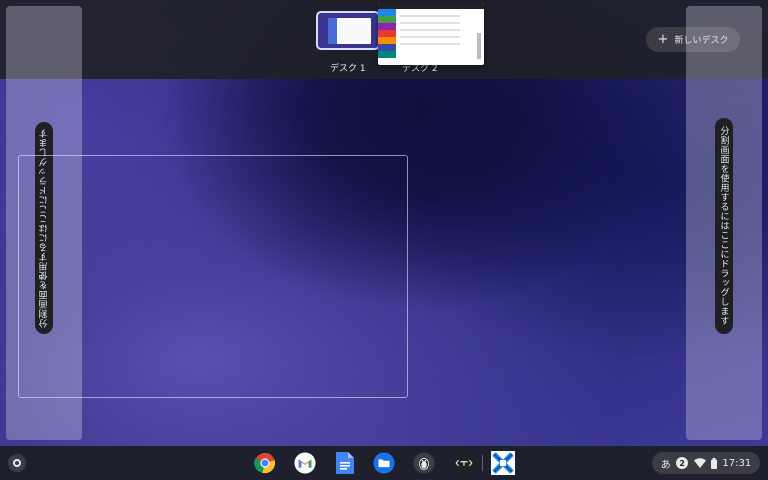 The width and height of the screenshot is (768, 480). I want to click on notification-badge: 2, so click(682, 463).